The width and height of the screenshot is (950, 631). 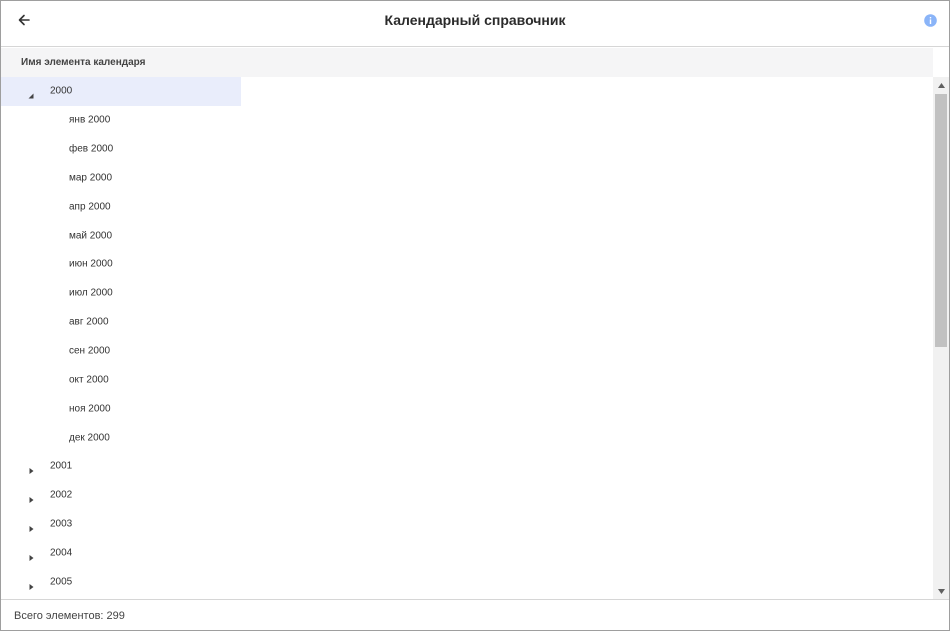 I want to click on header-bar: Календарный справочник, so click(x=475, y=24).